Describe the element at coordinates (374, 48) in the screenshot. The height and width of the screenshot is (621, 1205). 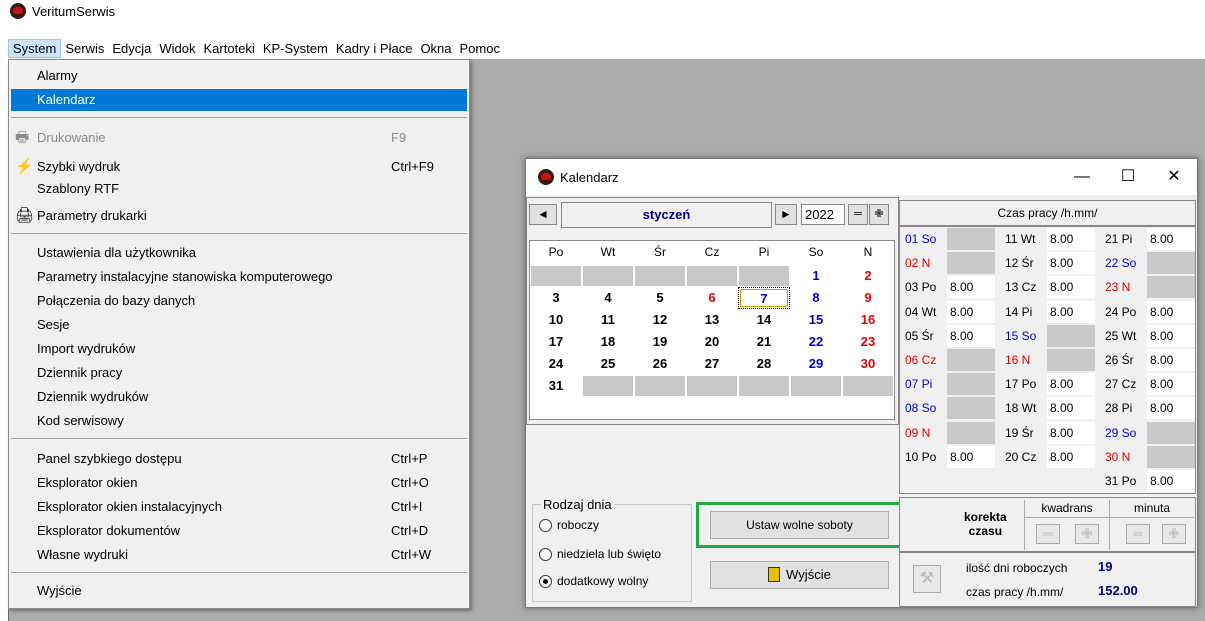
I see `menu-kadry: Kadry i Płace` at that location.